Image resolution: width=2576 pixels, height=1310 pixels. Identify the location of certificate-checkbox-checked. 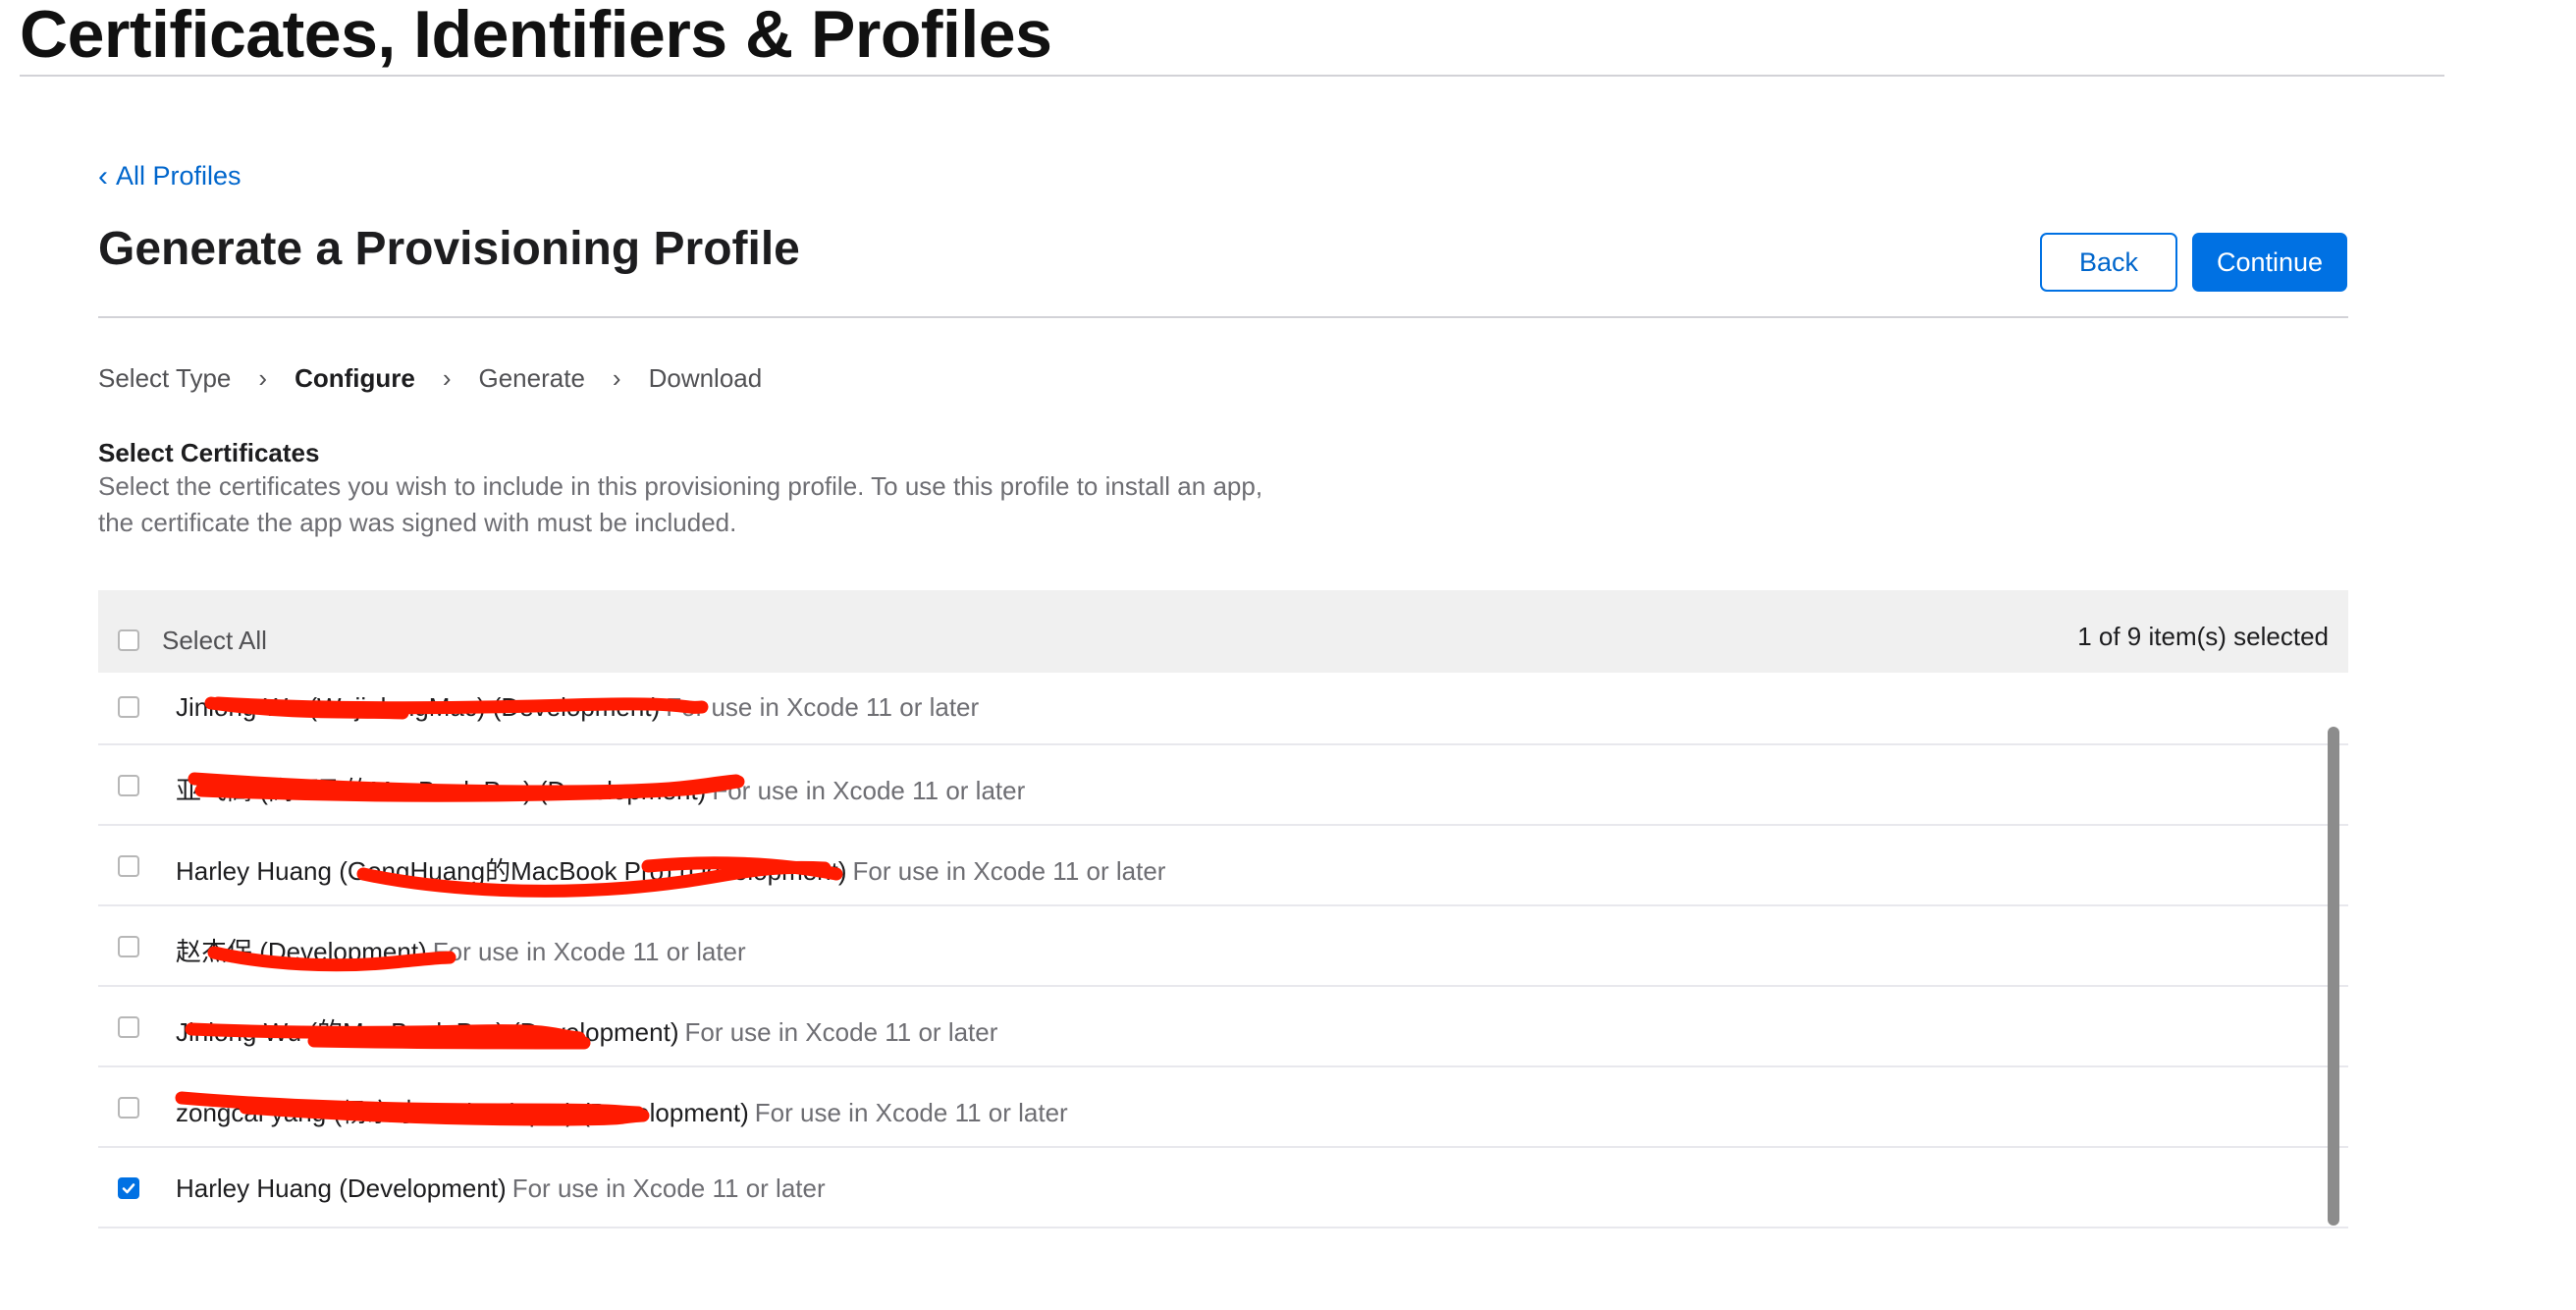
(128, 1188).